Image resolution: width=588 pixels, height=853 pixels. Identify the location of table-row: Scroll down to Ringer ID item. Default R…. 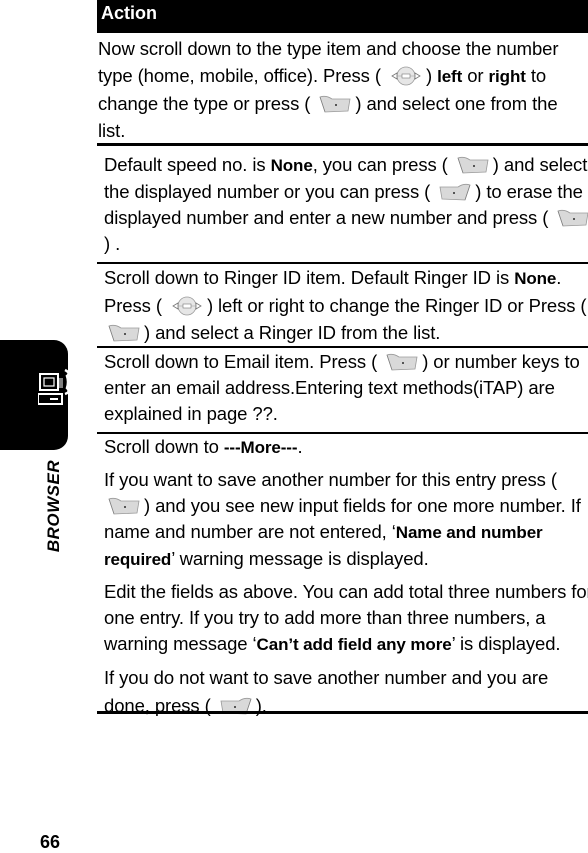
(343, 305).